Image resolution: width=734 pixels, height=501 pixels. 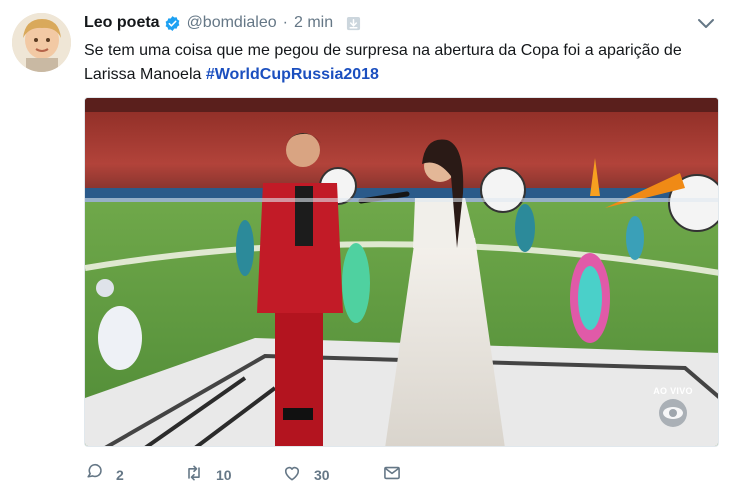 I want to click on like-button: 30, so click(x=332, y=475).